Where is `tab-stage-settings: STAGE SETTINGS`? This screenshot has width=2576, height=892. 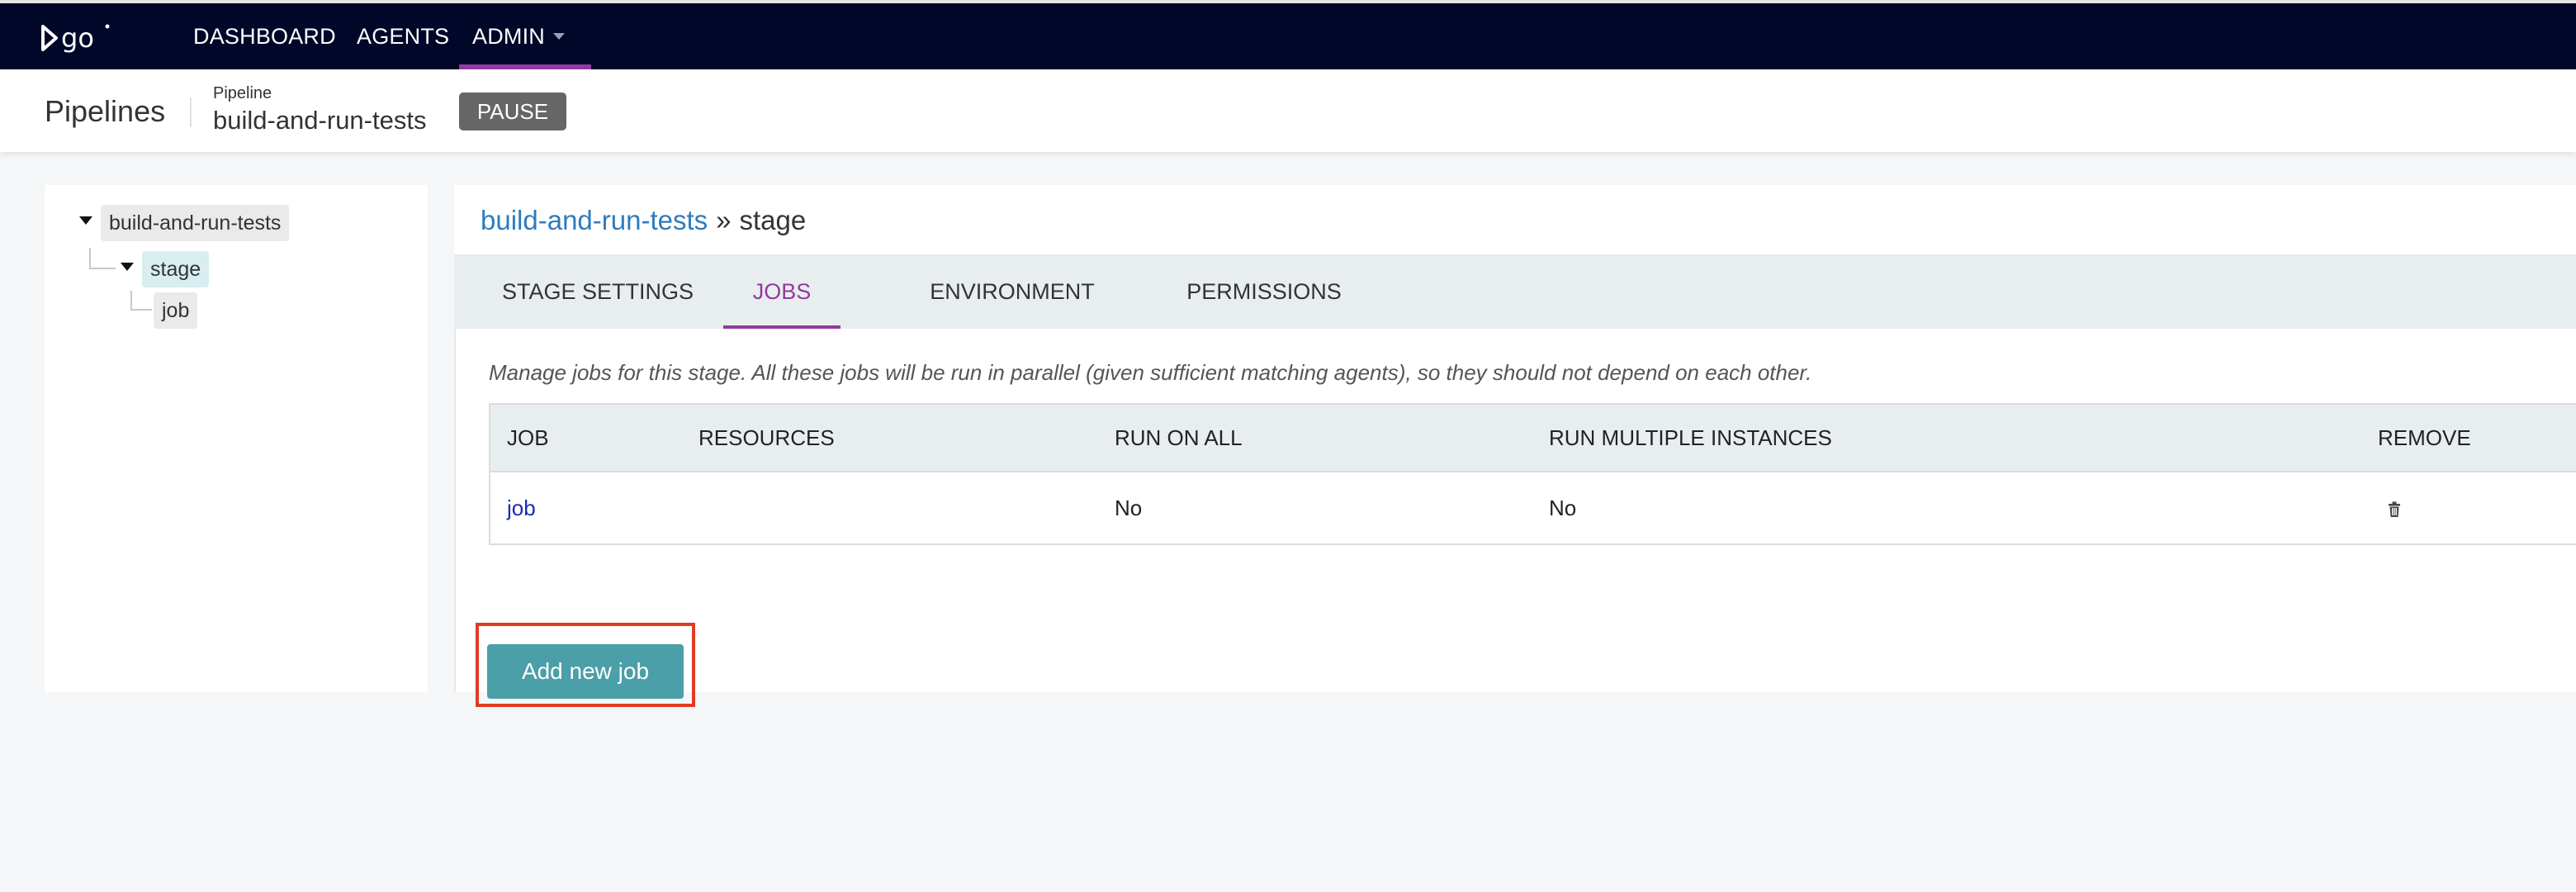 tab-stage-settings: STAGE SETTINGS is located at coordinates (598, 291).